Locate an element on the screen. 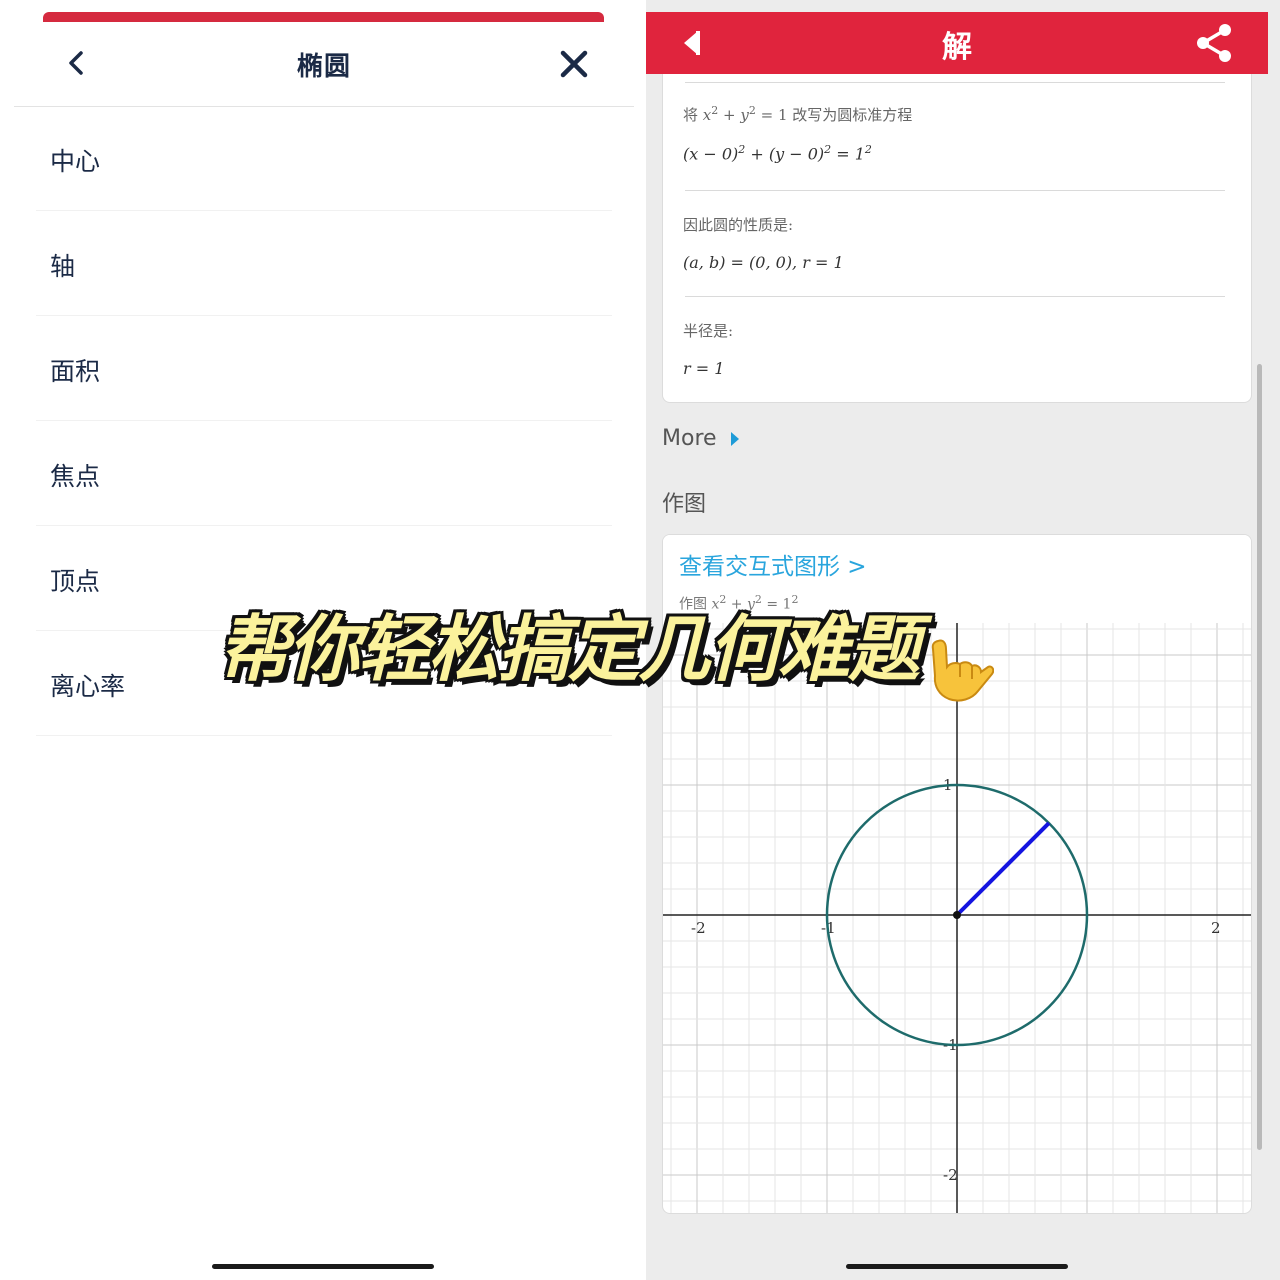 The width and height of the screenshot is (1280, 1280). interactive-graph-link: 查看交互式图形 > is located at coordinates (773, 564).